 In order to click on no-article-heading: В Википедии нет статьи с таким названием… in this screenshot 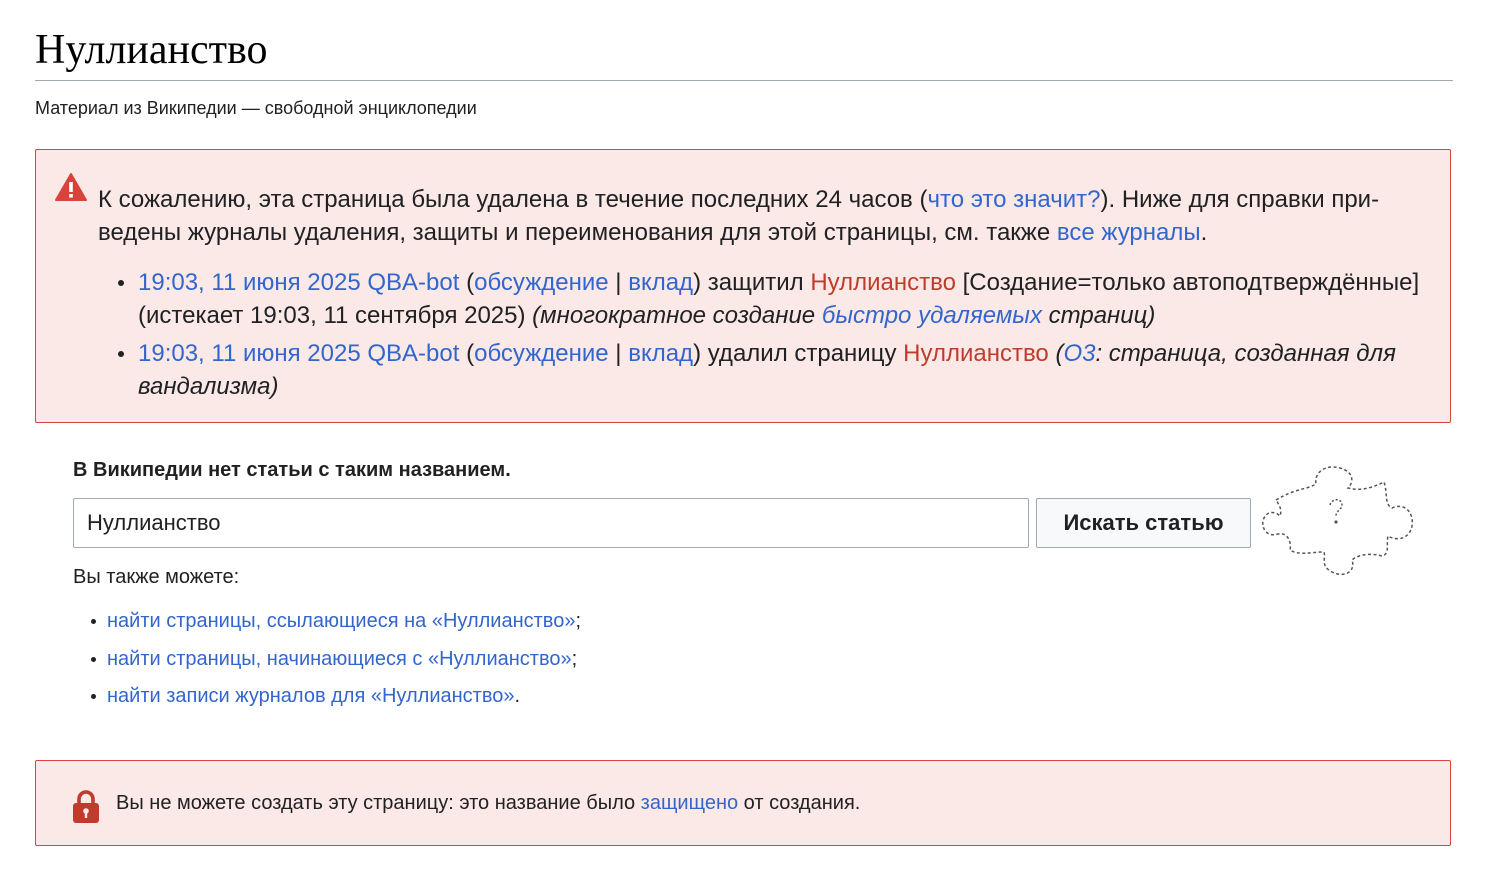, I will do `click(292, 470)`.